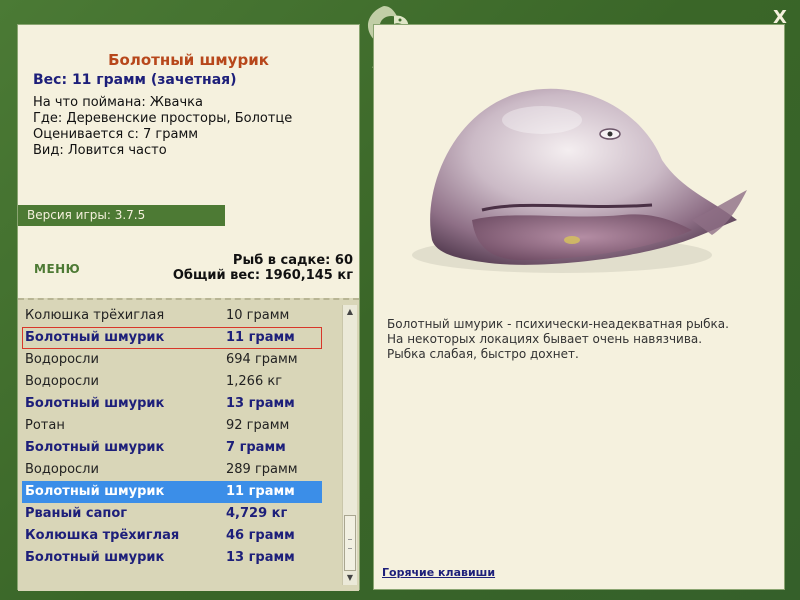  Describe the element at coordinates (100, 150) in the screenshot. I see `frequency-line: Вид: Ловится часто` at that location.